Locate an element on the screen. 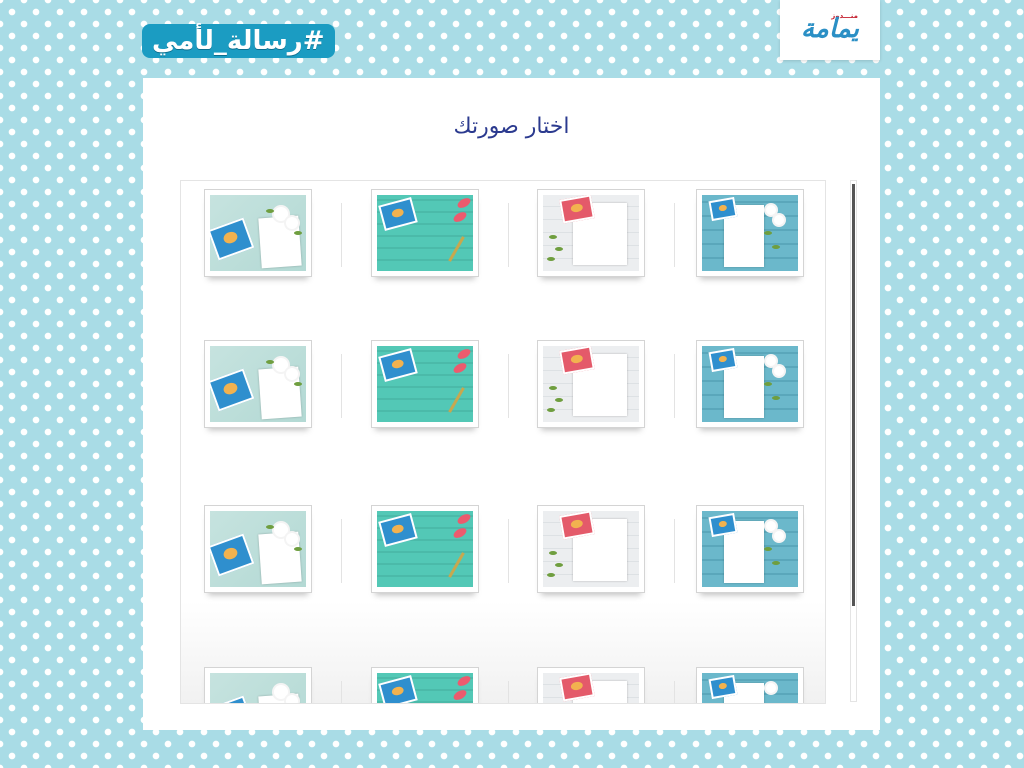 This screenshot has width=1024, height=768. gallery-scrollbar is located at coordinates (853, 441).